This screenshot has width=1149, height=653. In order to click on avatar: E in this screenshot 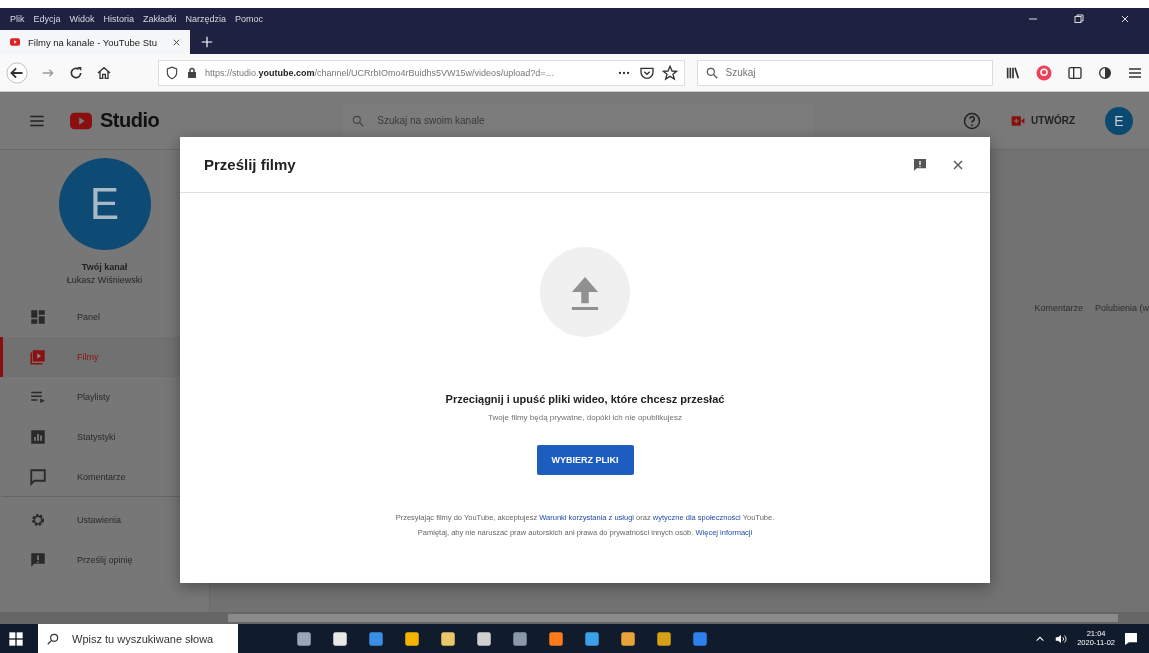, I will do `click(1119, 120)`.